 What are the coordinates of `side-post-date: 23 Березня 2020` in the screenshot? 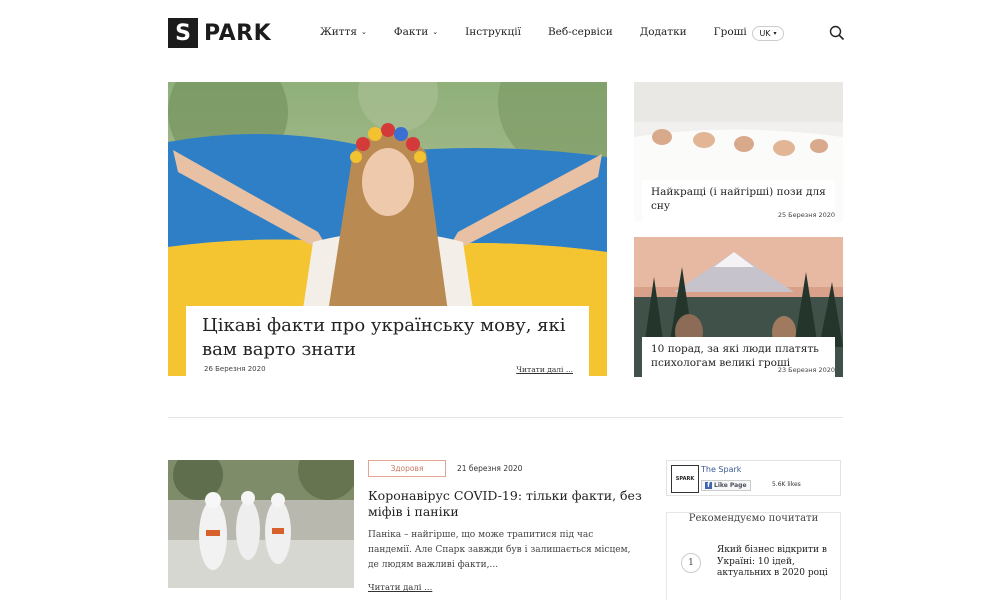 It's located at (806, 370).